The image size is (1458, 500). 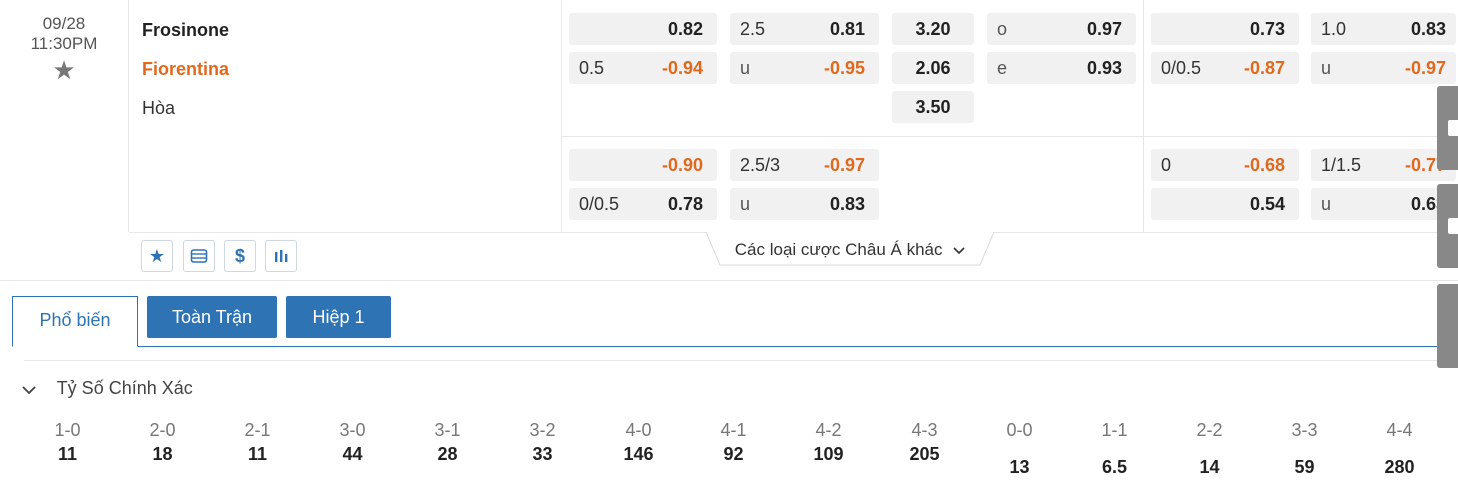 What do you see at coordinates (447, 430) in the screenshot?
I see `score-label: 3-1` at bounding box center [447, 430].